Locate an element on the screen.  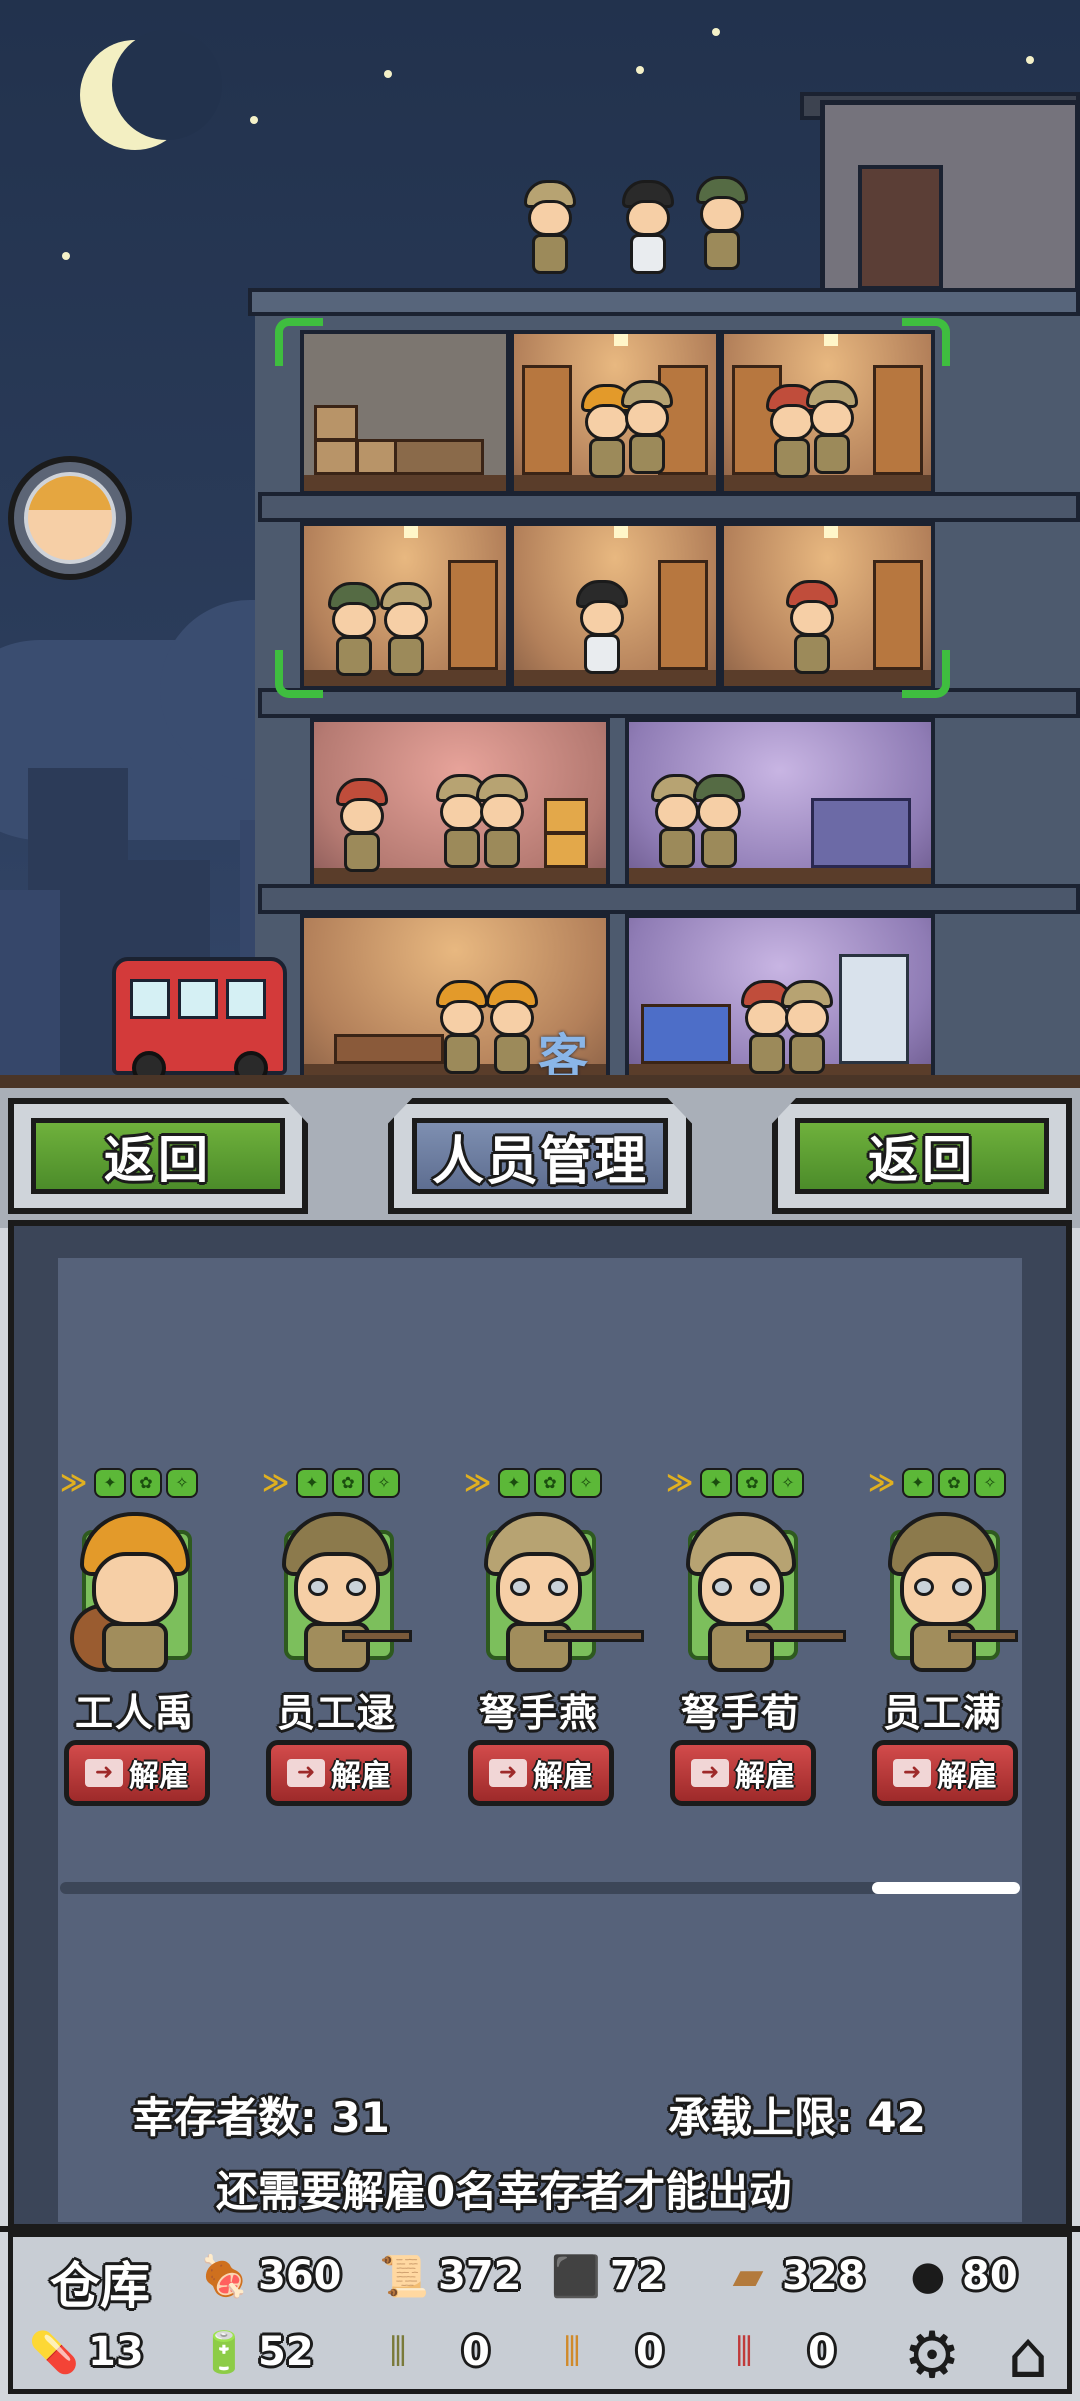
back-button-left: 返回 is located at coordinates (158, 1156).